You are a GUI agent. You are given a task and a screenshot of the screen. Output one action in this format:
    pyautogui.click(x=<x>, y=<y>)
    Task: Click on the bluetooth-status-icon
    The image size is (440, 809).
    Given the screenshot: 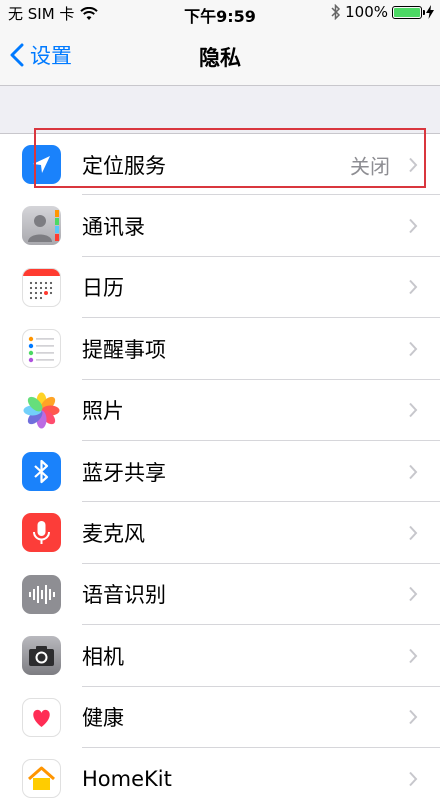 What is the action you would take?
    pyautogui.click(x=336, y=12)
    